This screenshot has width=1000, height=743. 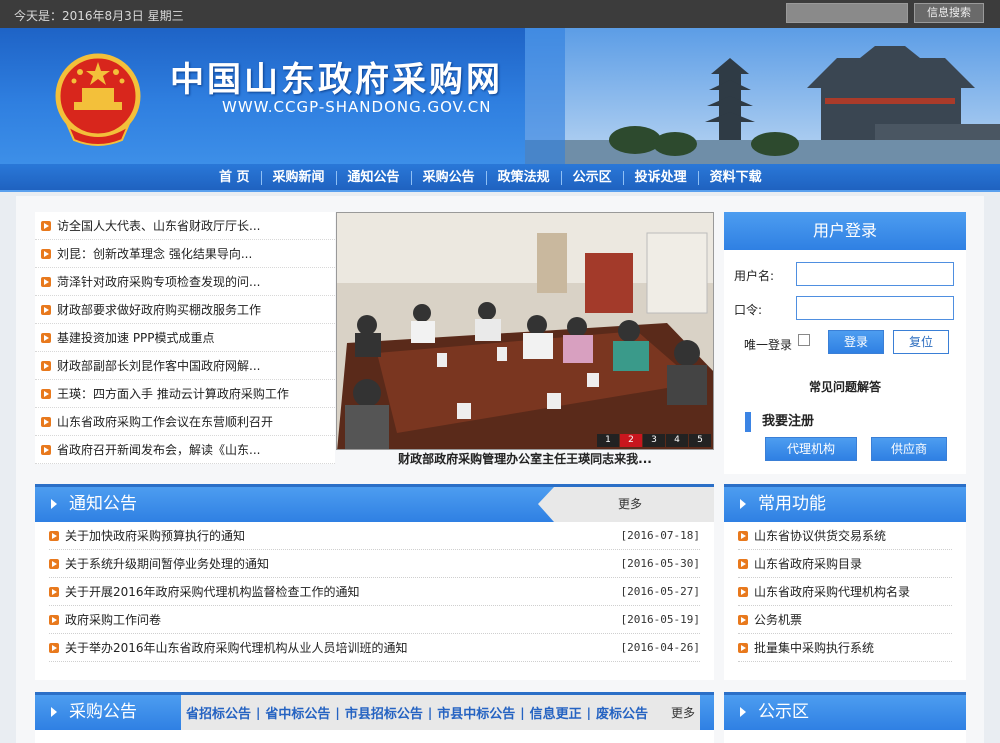 What do you see at coordinates (856, 342) in the screenshot?
I see `login-button: 登录` at bounding box center [856, 342].